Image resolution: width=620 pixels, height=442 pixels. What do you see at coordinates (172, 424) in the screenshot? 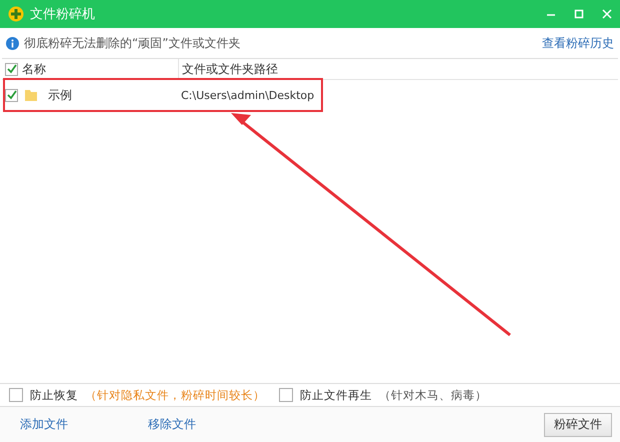
I see `action-link: 移除文件` at bounding box center [172, 424].